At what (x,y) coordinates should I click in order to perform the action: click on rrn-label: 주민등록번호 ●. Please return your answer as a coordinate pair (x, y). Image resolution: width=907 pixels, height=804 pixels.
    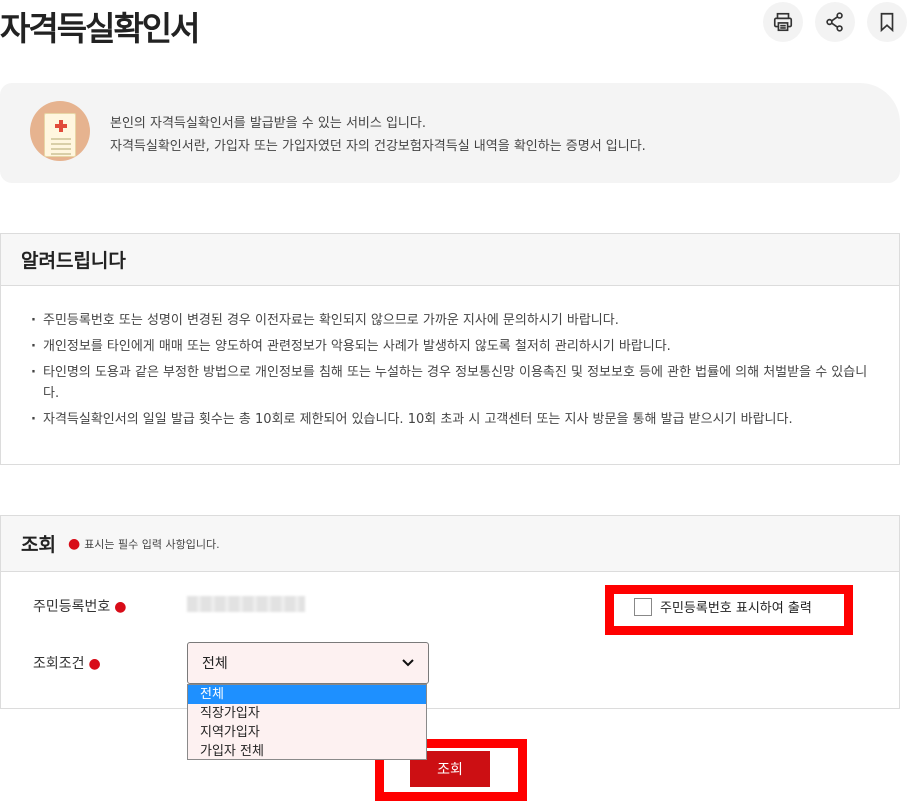
    Looking at the image, I should click on (80, 606).